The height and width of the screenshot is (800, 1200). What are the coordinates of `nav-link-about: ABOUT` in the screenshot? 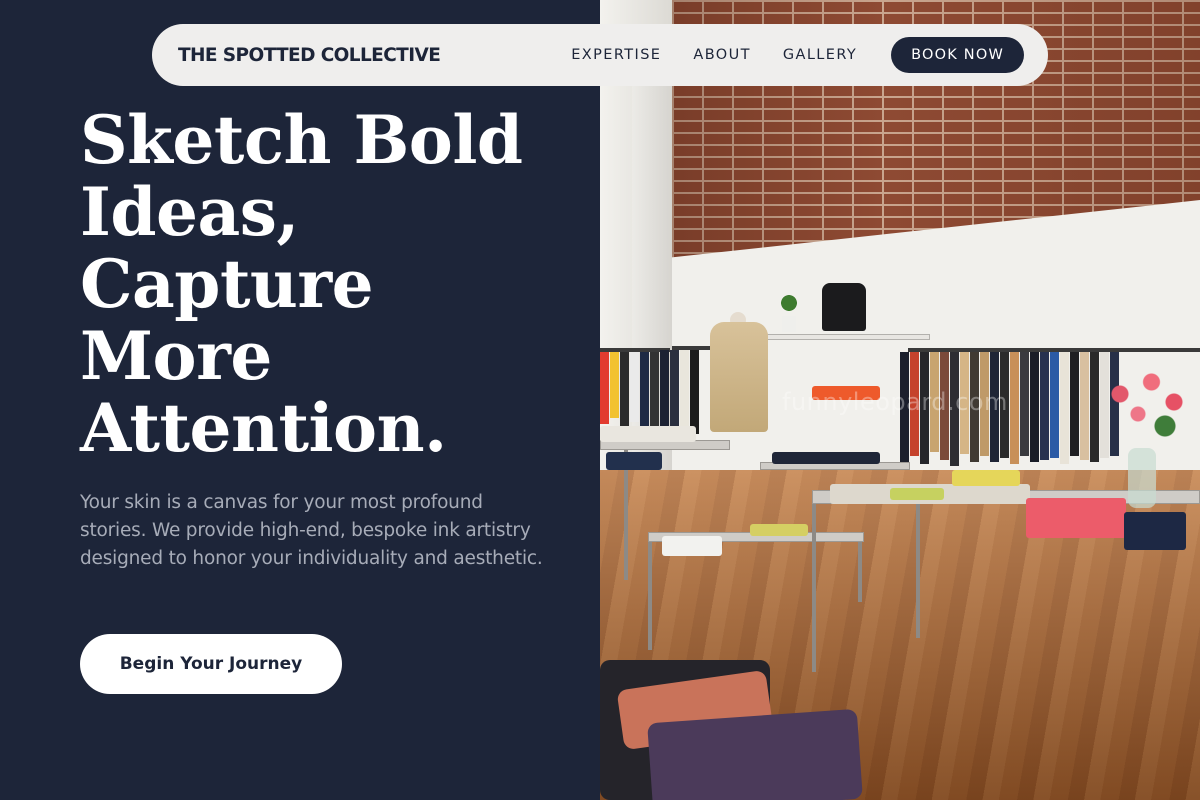 It's located at (722, 55).